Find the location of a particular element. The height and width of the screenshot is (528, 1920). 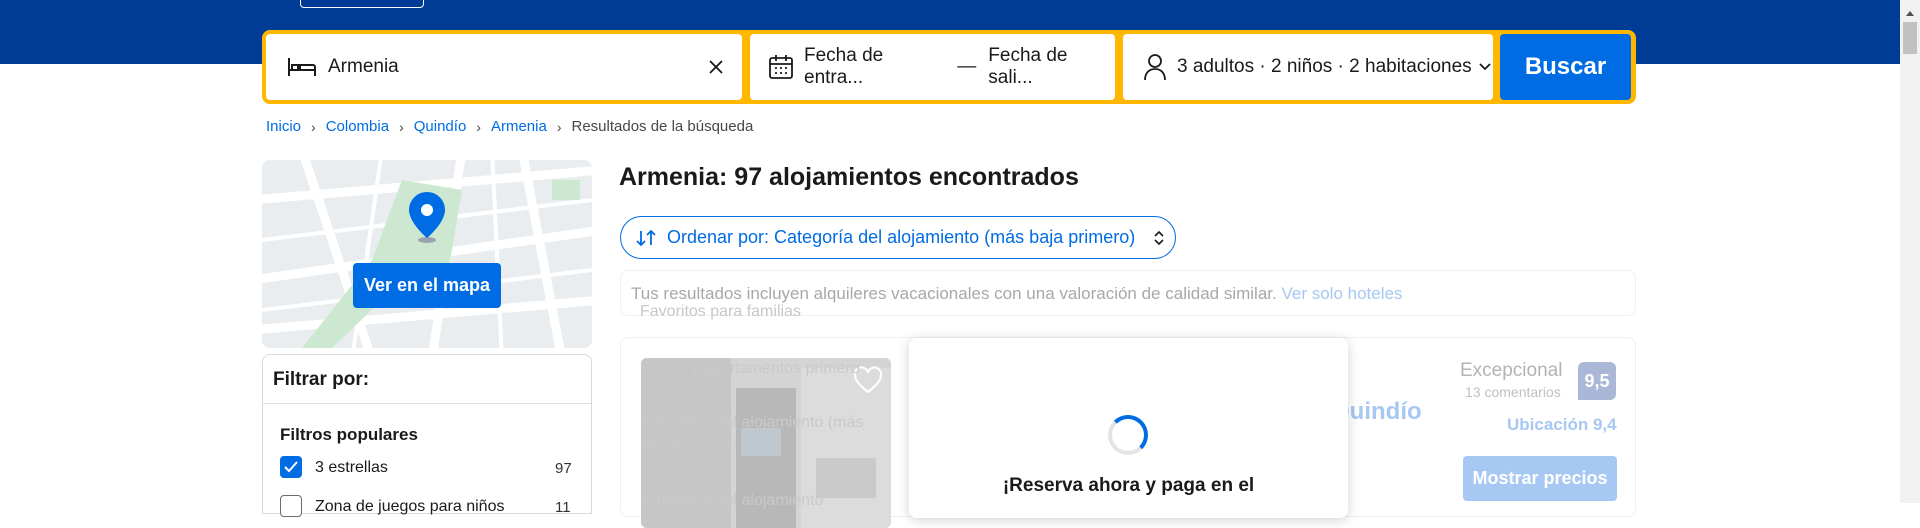

filter-playground-checkbox is located at coordinates (291, 506).